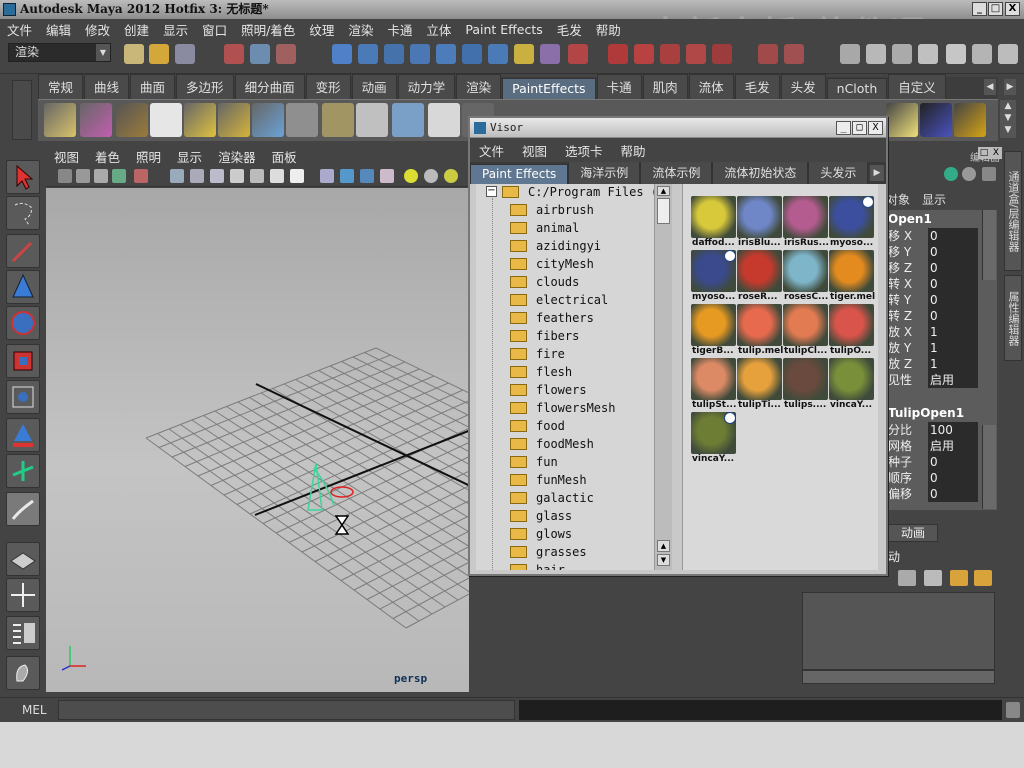  Describe the element at coordinates (426, 86) in the screenshot. I see `shelf-tab-7: 动力学` at that location.